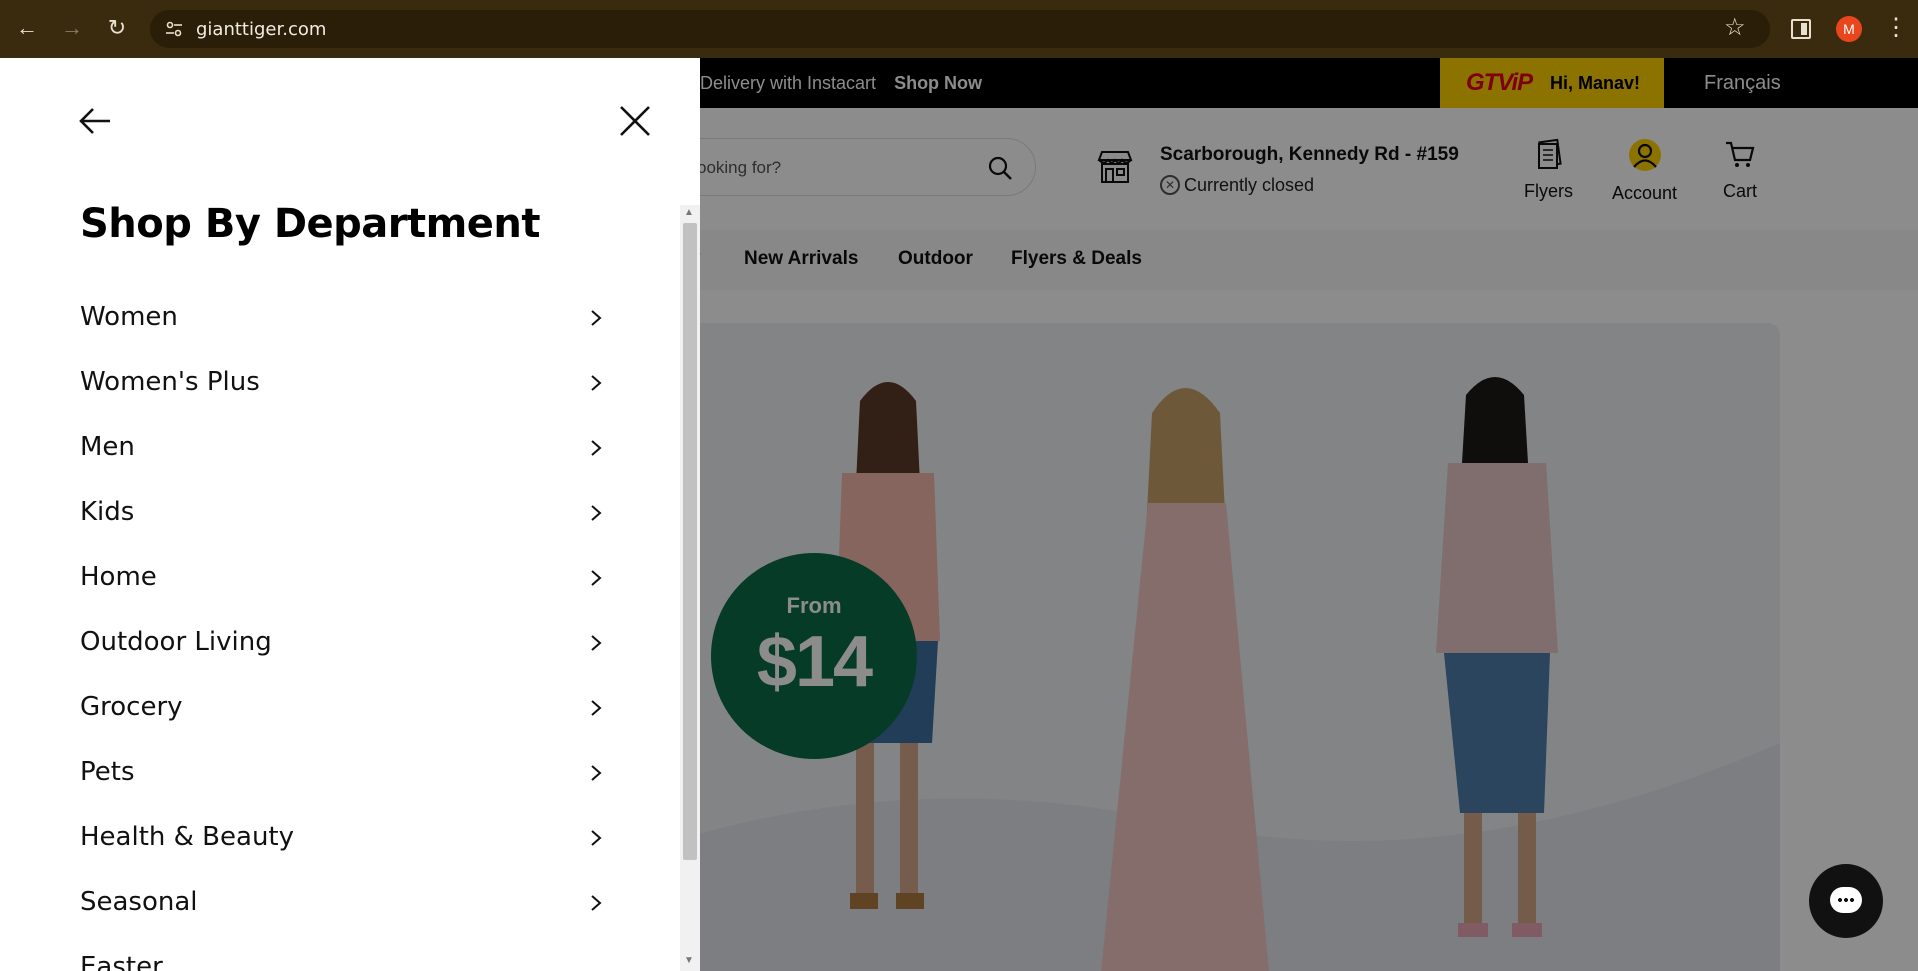 The height and width of the screenshot is (971, 1918). Describe the element at coordinates (342, 448) in the screenshot. I see `department-item-men: Men` at that location.